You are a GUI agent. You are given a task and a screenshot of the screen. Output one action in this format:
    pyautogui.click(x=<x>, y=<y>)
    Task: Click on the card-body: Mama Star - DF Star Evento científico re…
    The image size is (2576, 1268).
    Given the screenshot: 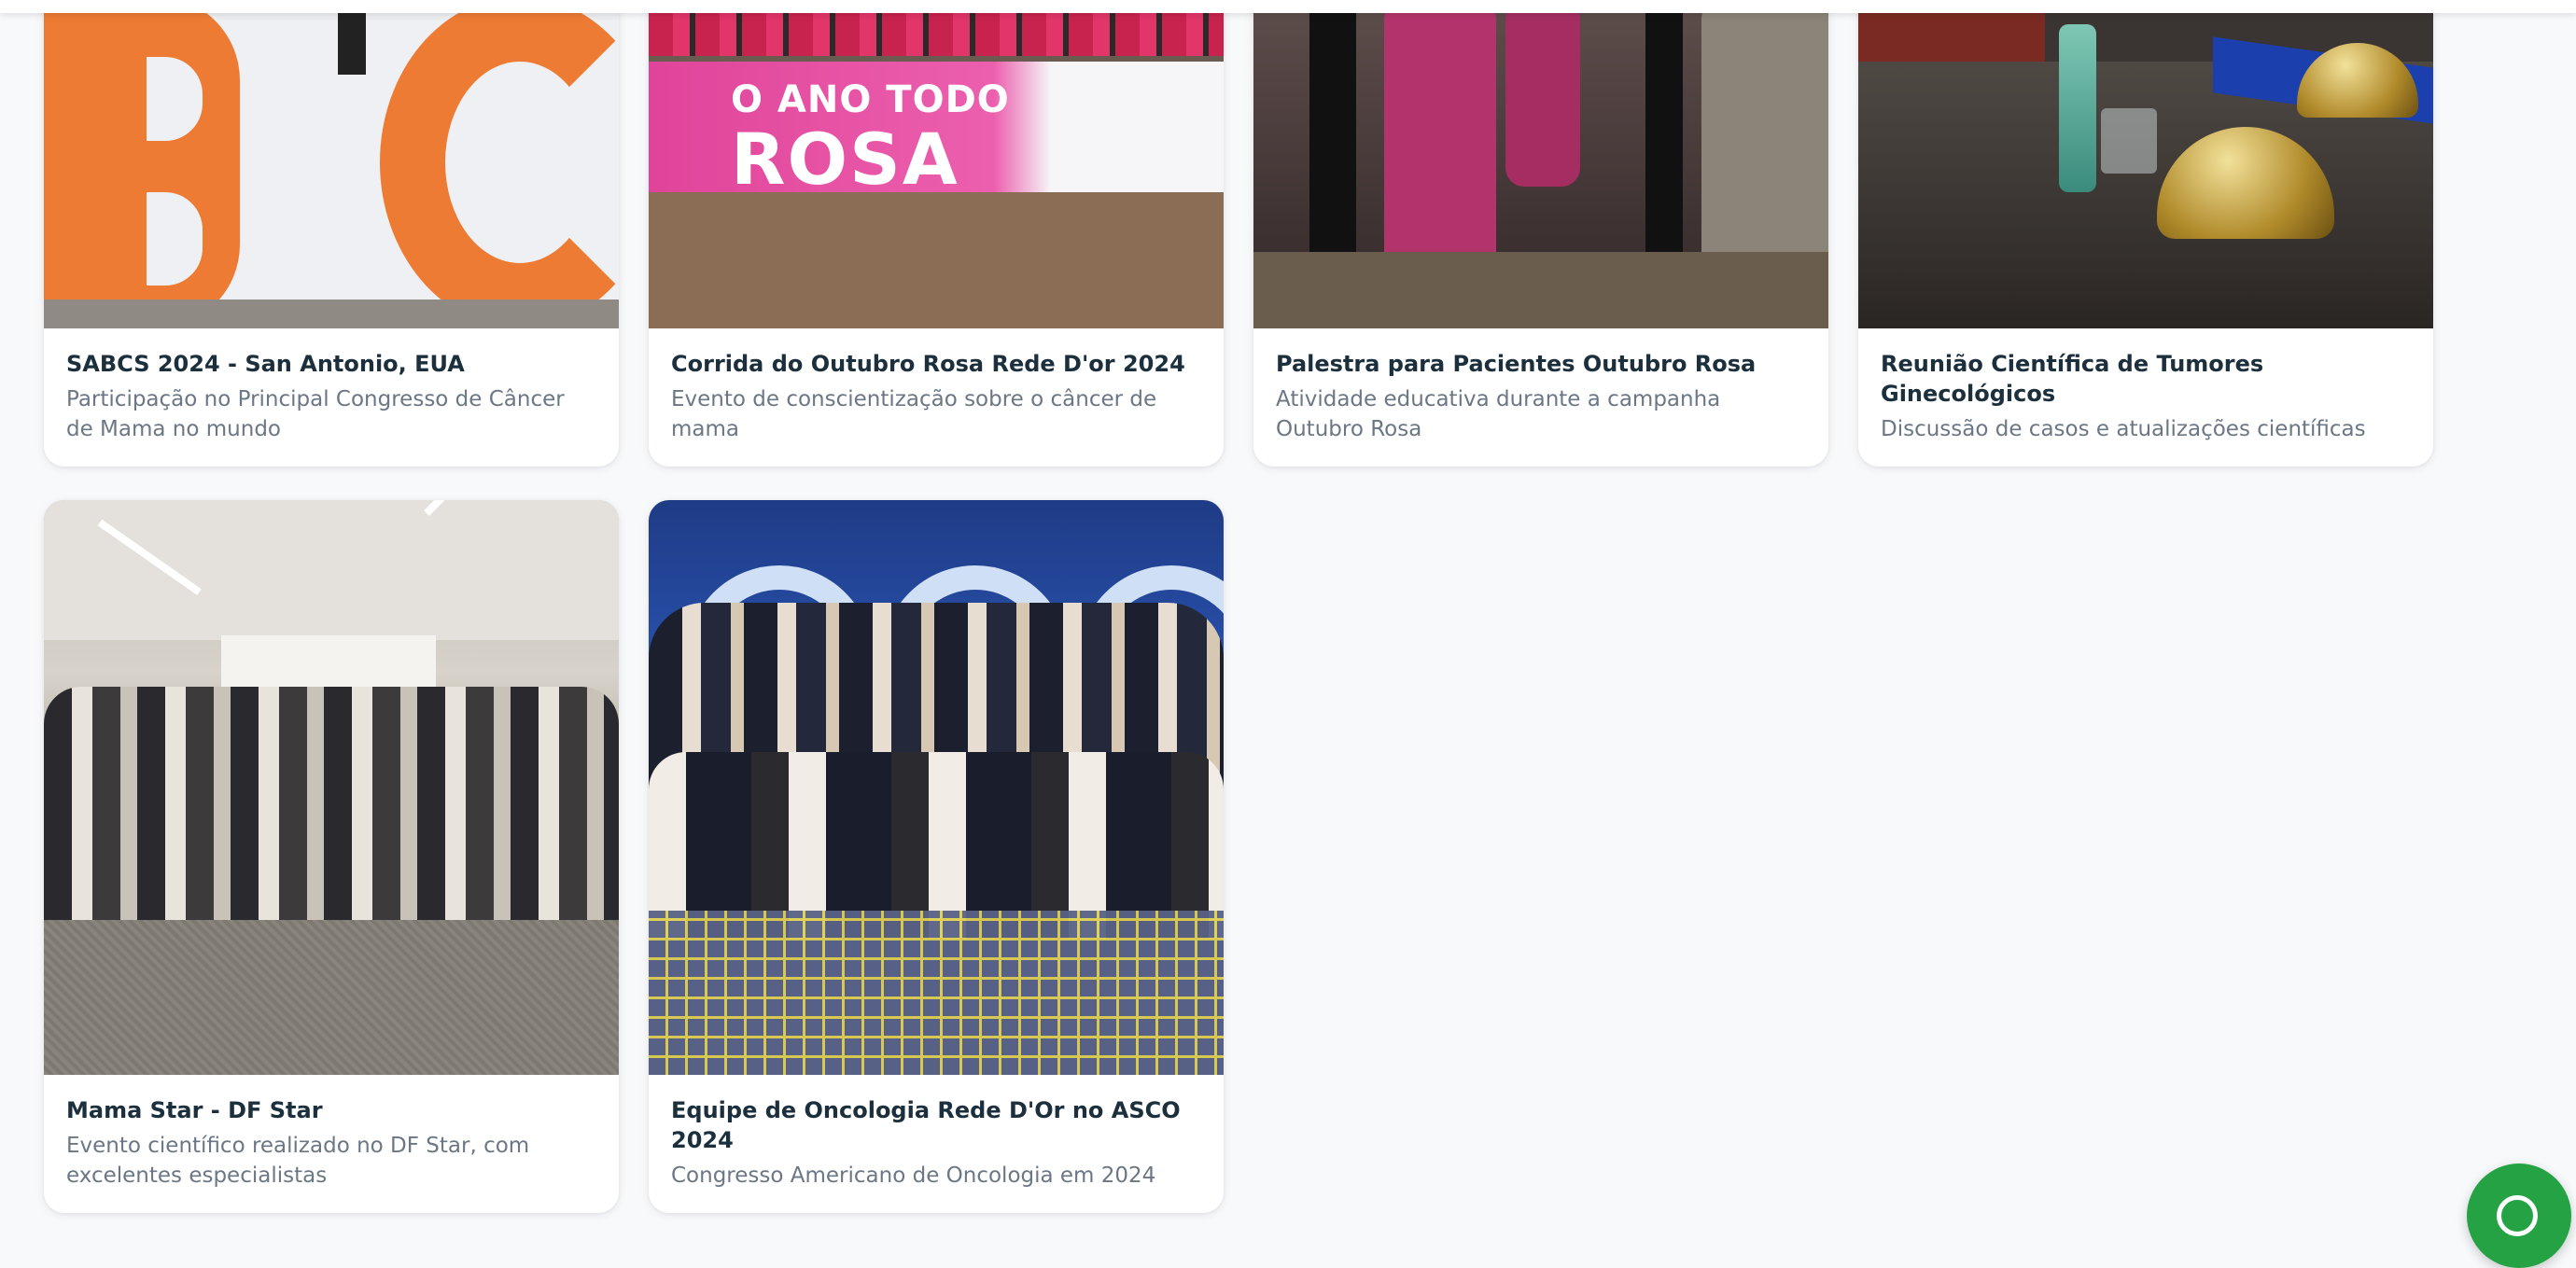 What is the action you would take?
    pyautogui.click(x=331, y=1144)
    